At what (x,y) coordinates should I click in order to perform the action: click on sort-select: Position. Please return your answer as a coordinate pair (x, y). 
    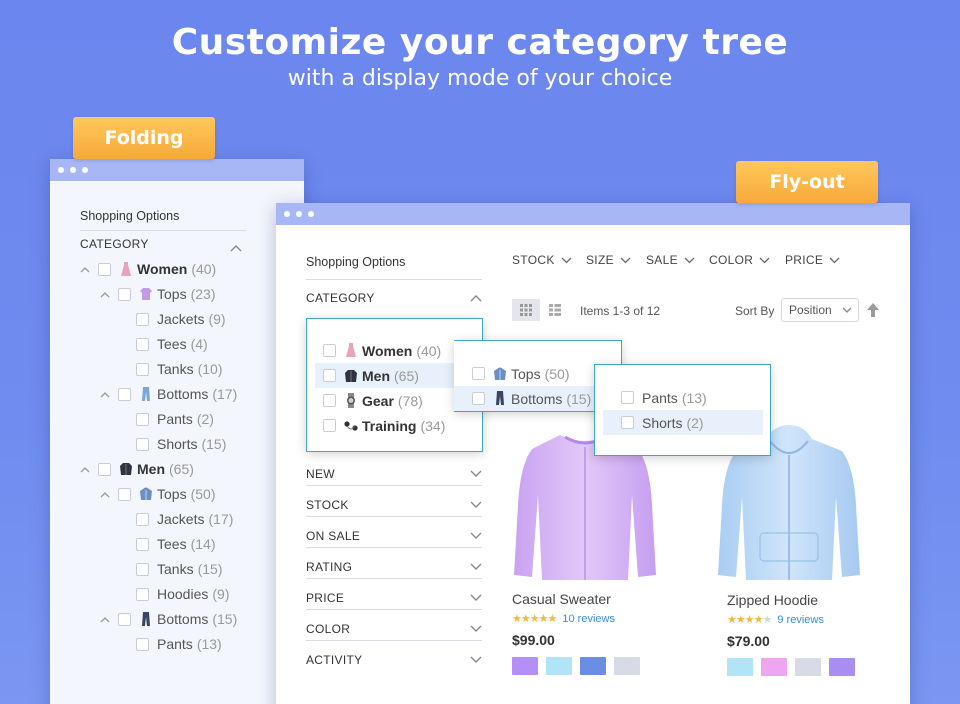
    Looking at the image, I should click on (820, 310).